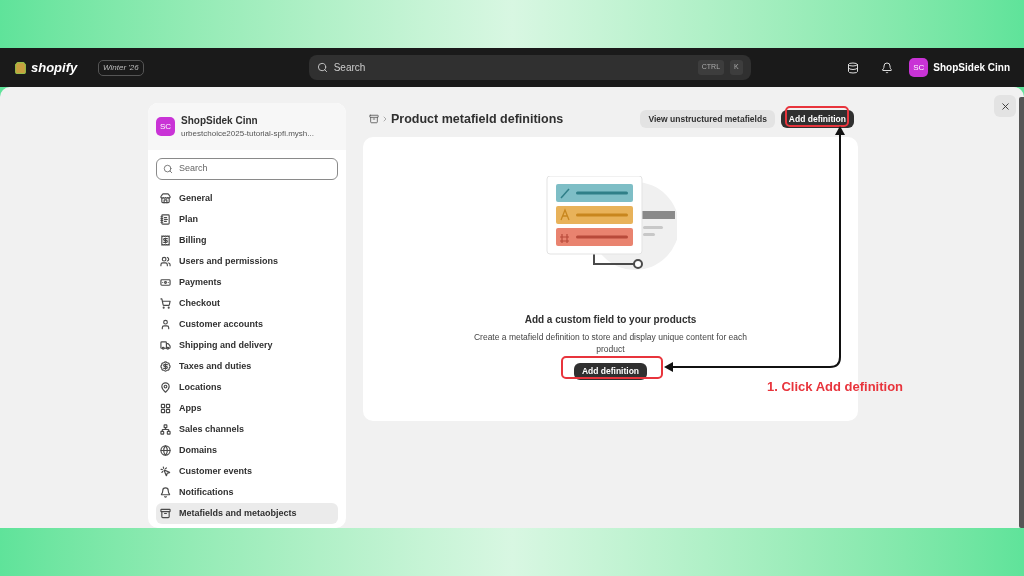 The image size is (1024, 576). I want to click on users-icon, so click(165, 261).